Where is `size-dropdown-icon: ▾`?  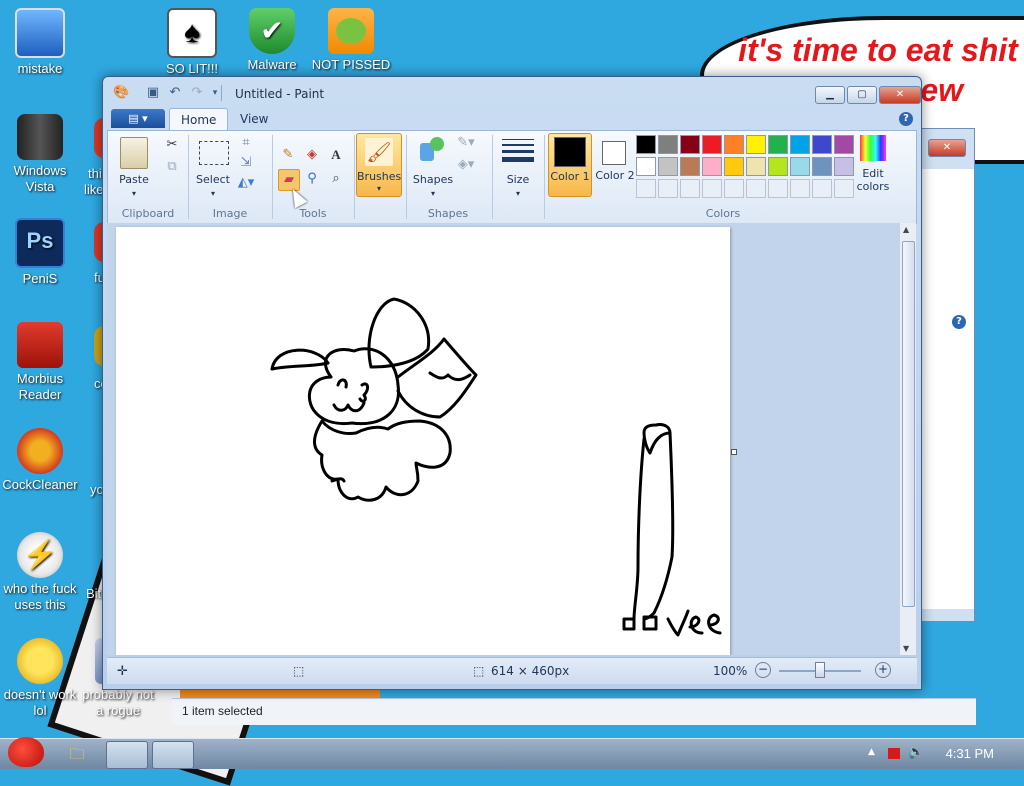
size-dropdown-icon: ▾ is located at coordinates (518, 193).